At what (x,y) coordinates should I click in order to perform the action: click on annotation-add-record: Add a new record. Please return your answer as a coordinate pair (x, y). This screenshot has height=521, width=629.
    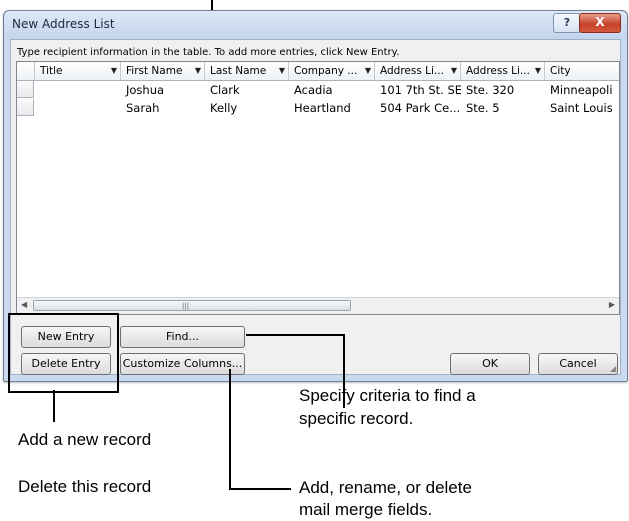
    Looking at the image, I should click on (85, 439).